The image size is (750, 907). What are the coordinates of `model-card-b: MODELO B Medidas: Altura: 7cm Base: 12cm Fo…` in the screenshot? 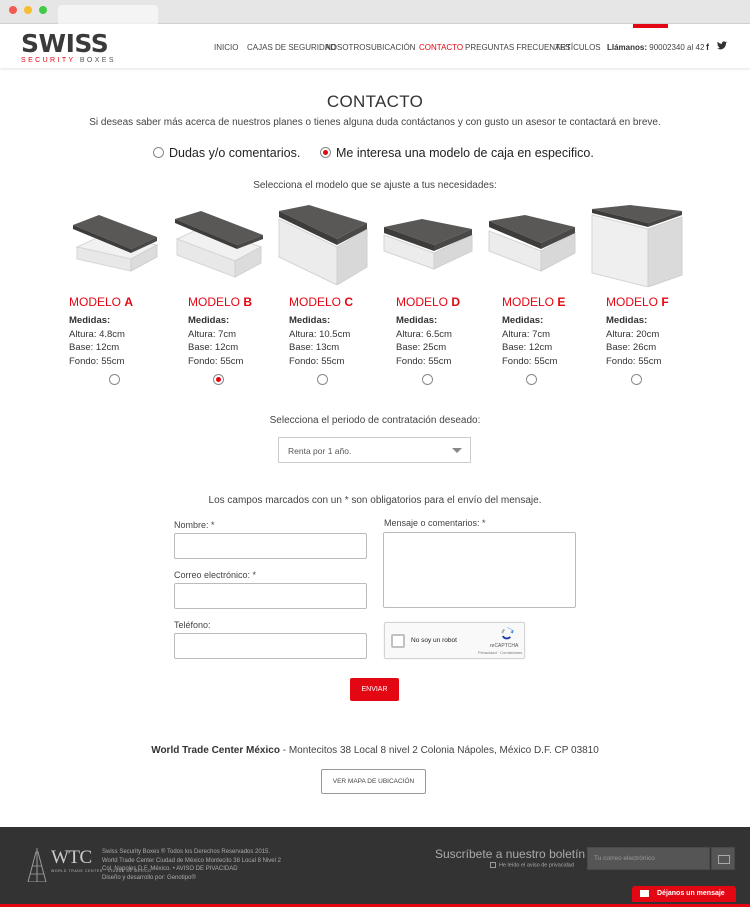 It's located at (226, 295).